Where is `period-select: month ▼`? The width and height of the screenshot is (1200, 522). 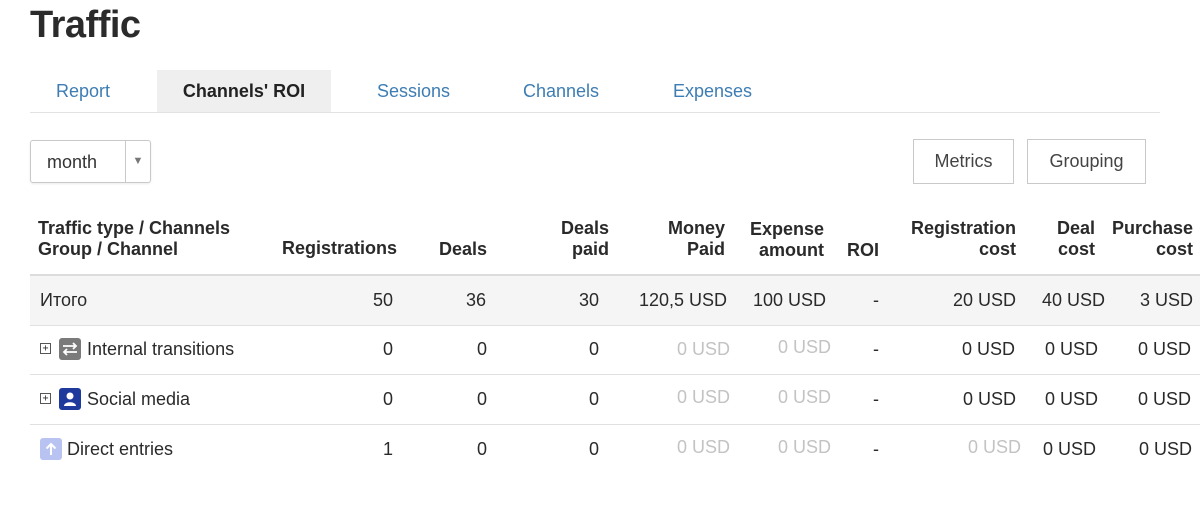
period-select: month ▼ is located at coordinates (90, 161).